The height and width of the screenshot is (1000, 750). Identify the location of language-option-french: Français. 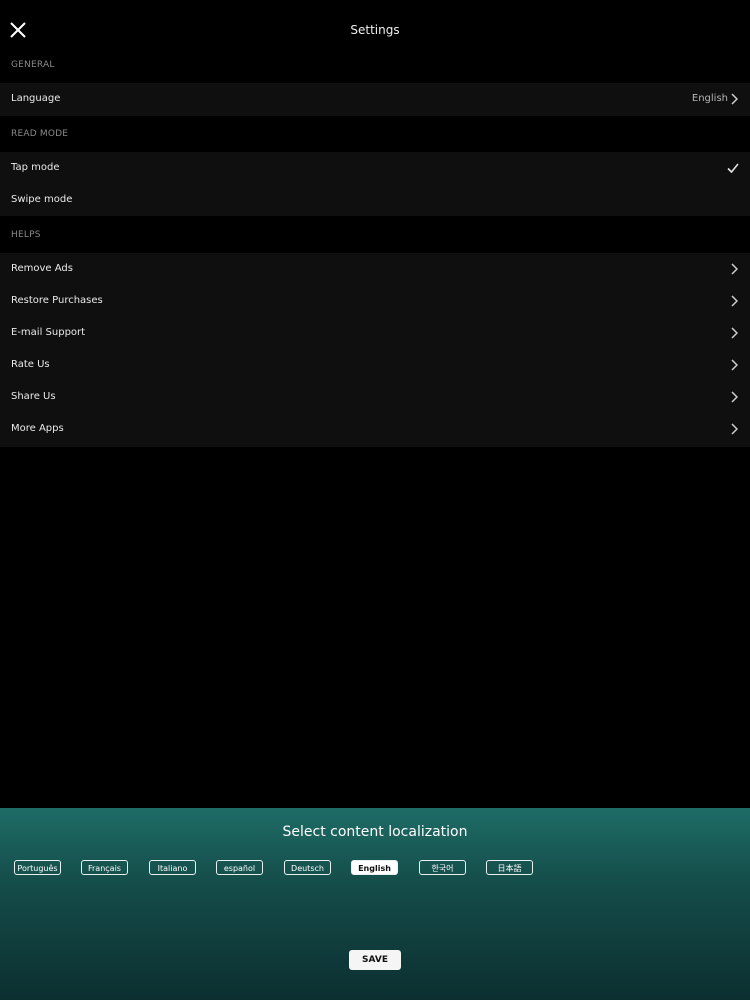
(104, 867).